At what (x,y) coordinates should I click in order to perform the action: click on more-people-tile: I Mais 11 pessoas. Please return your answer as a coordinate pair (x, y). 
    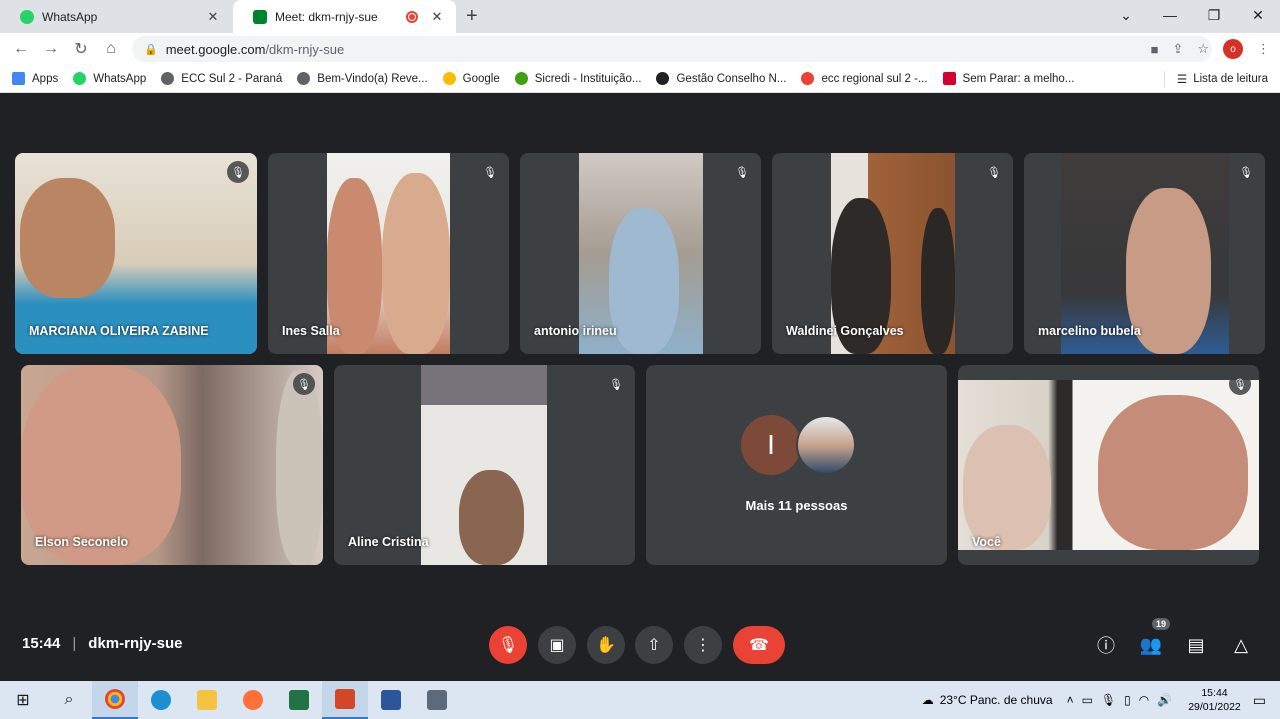
    Looking at the image, I should click on (796, 465).